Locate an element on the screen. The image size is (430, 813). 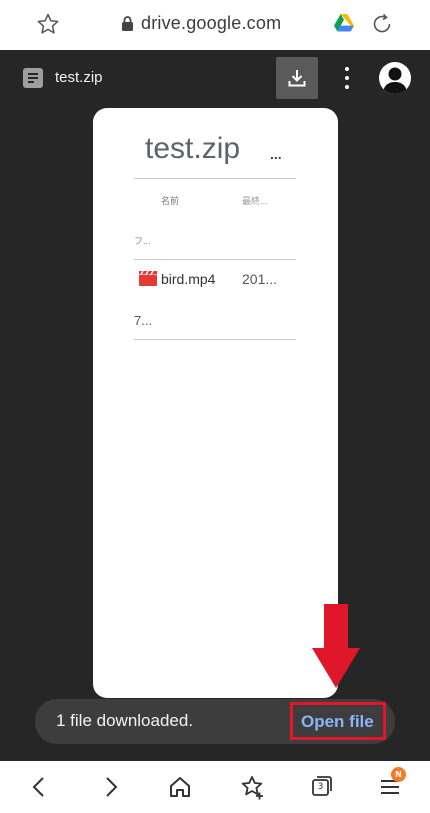
bottom-nav-bar: 3 is located at coordinates (215, 787).